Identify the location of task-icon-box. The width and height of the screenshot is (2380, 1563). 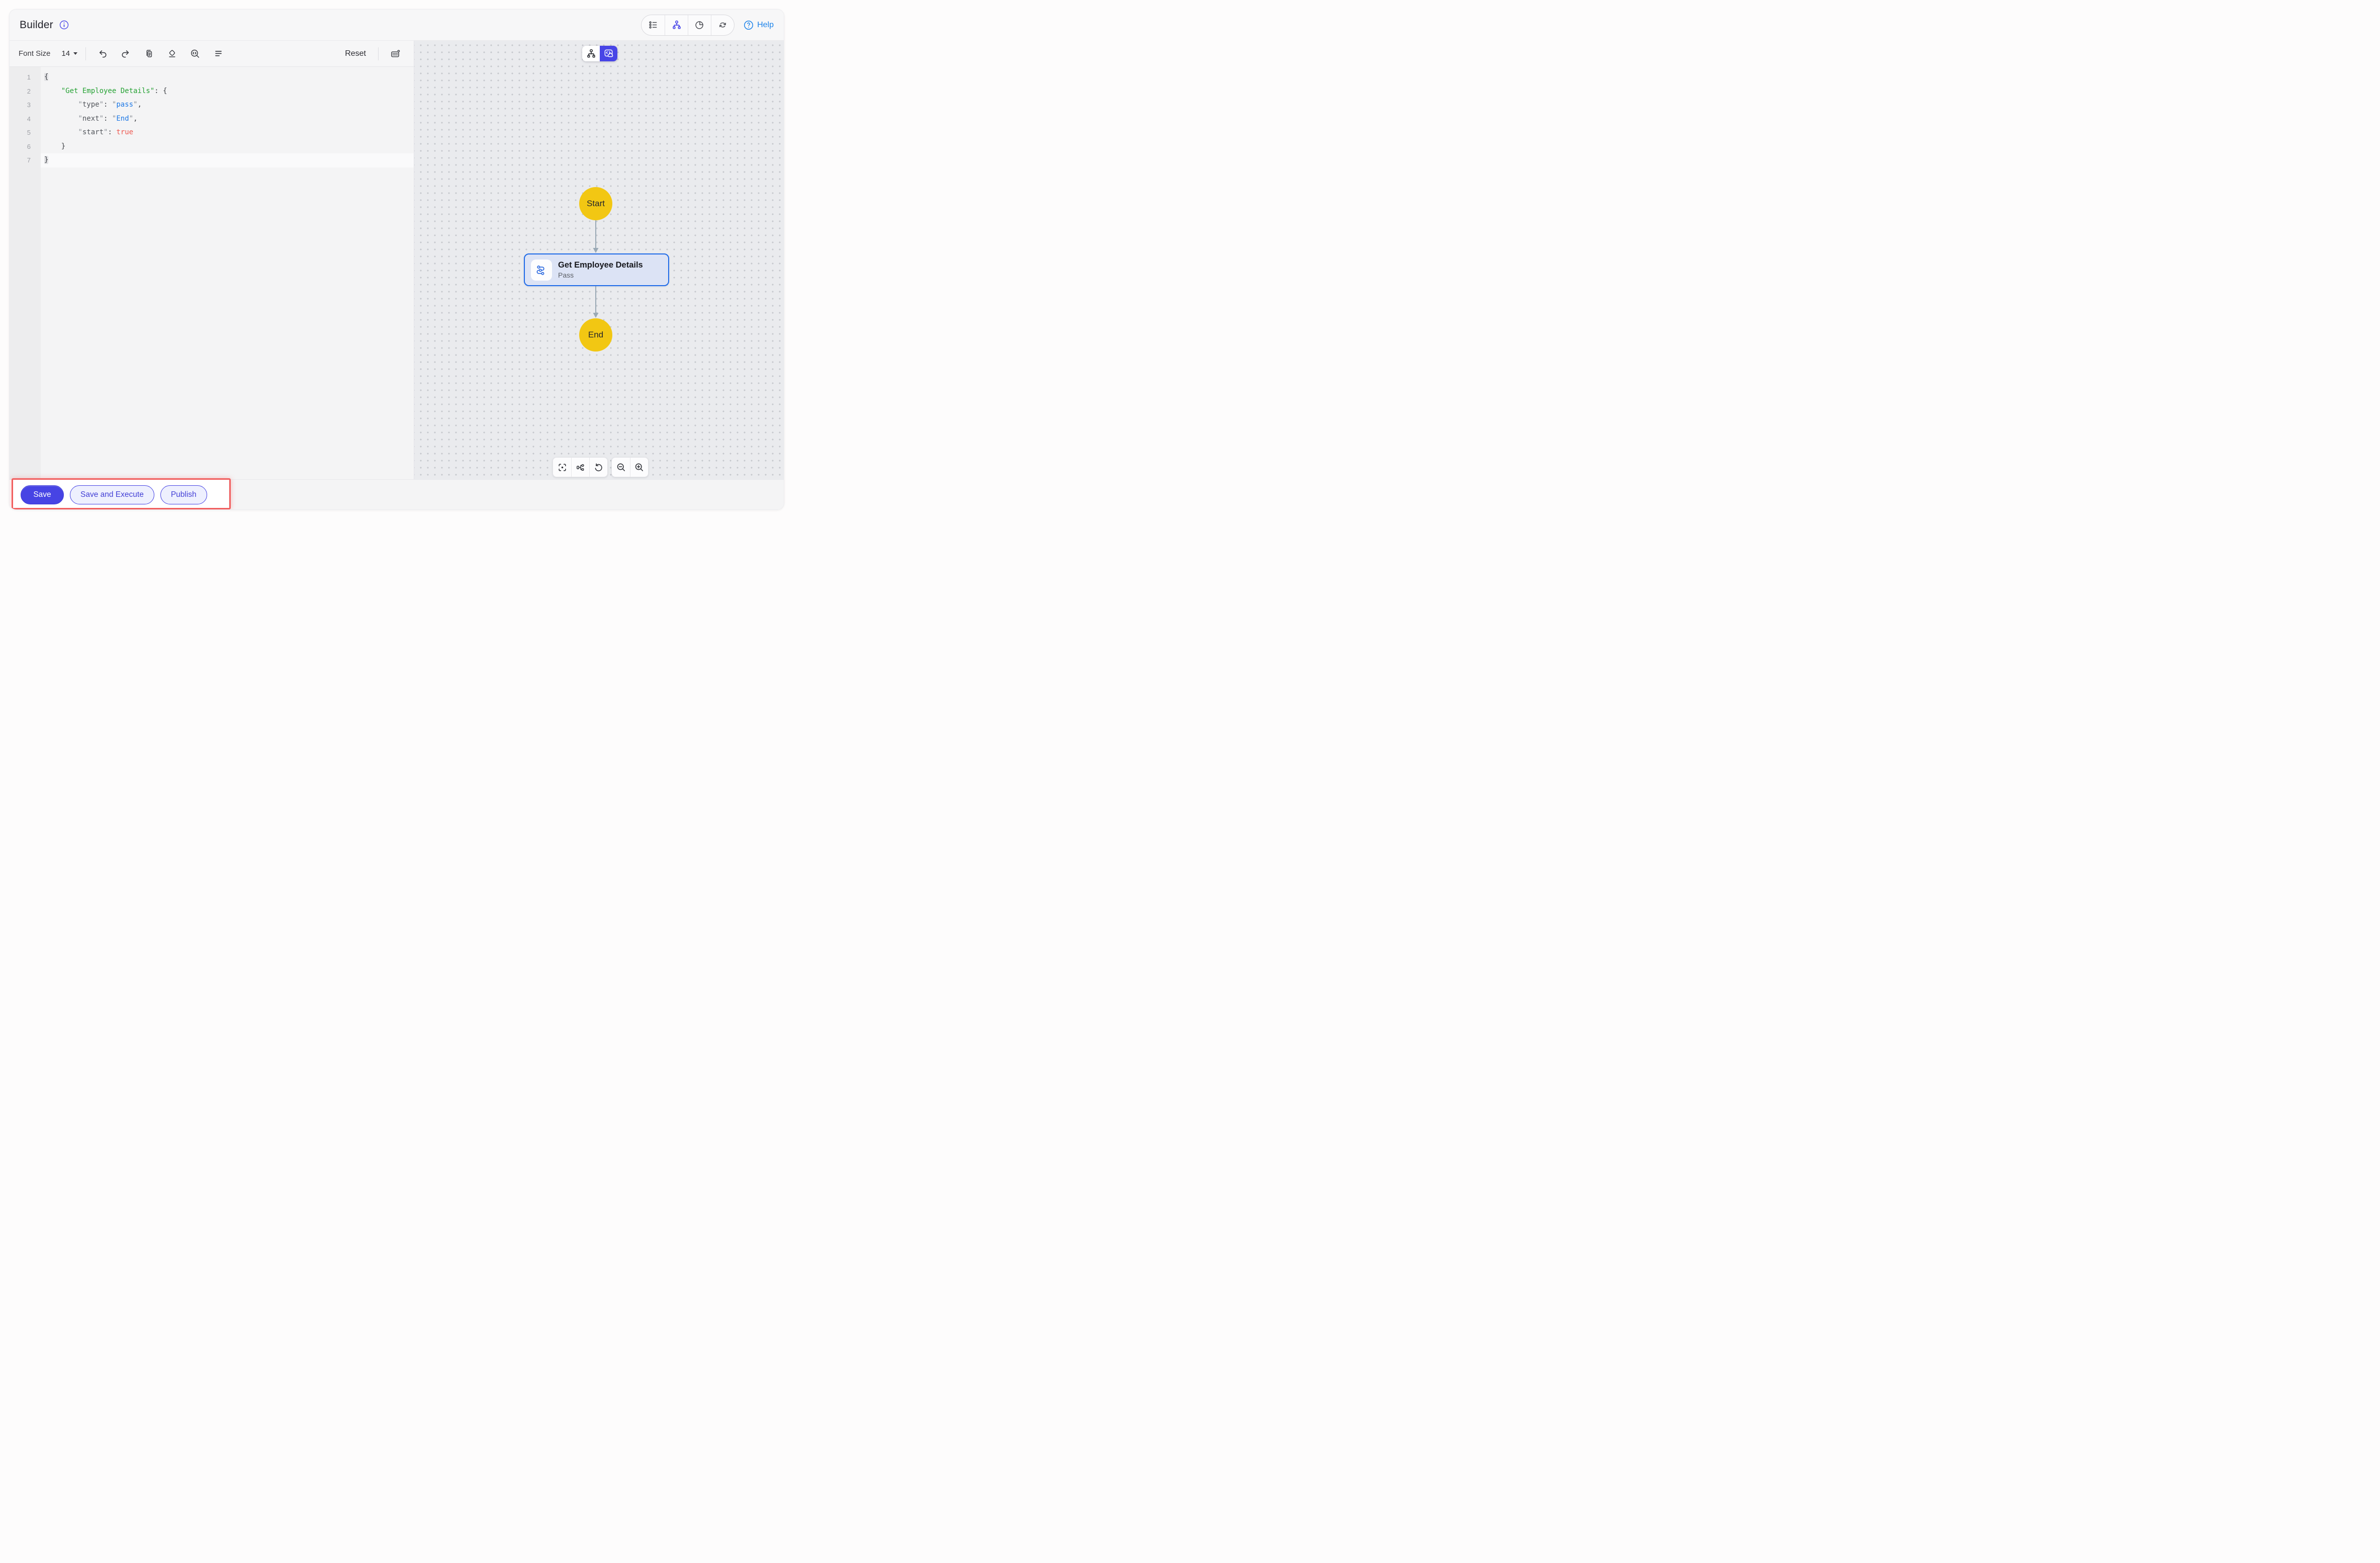
(541, 270).